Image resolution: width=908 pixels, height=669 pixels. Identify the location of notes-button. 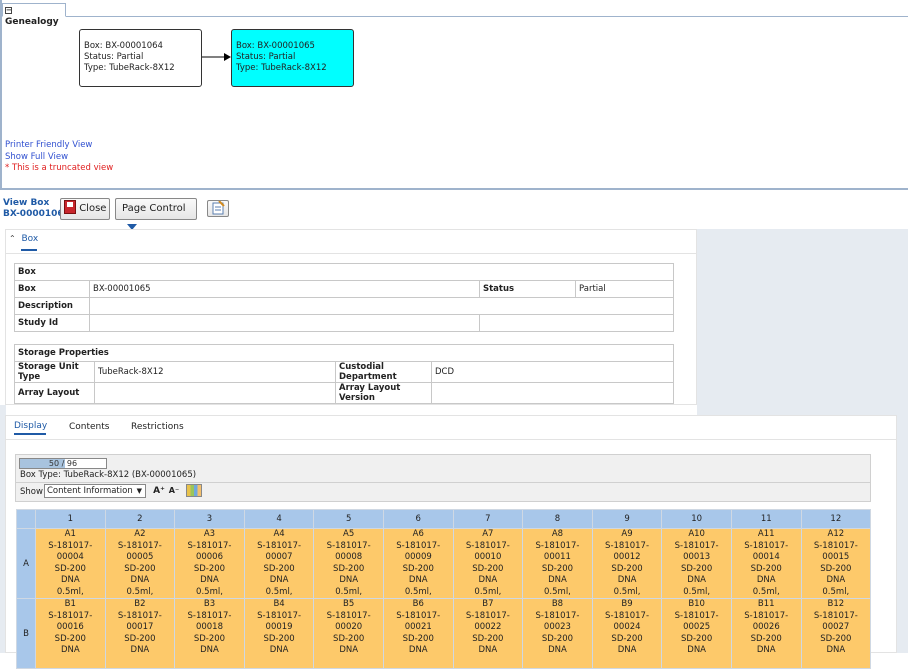
(218, 208).